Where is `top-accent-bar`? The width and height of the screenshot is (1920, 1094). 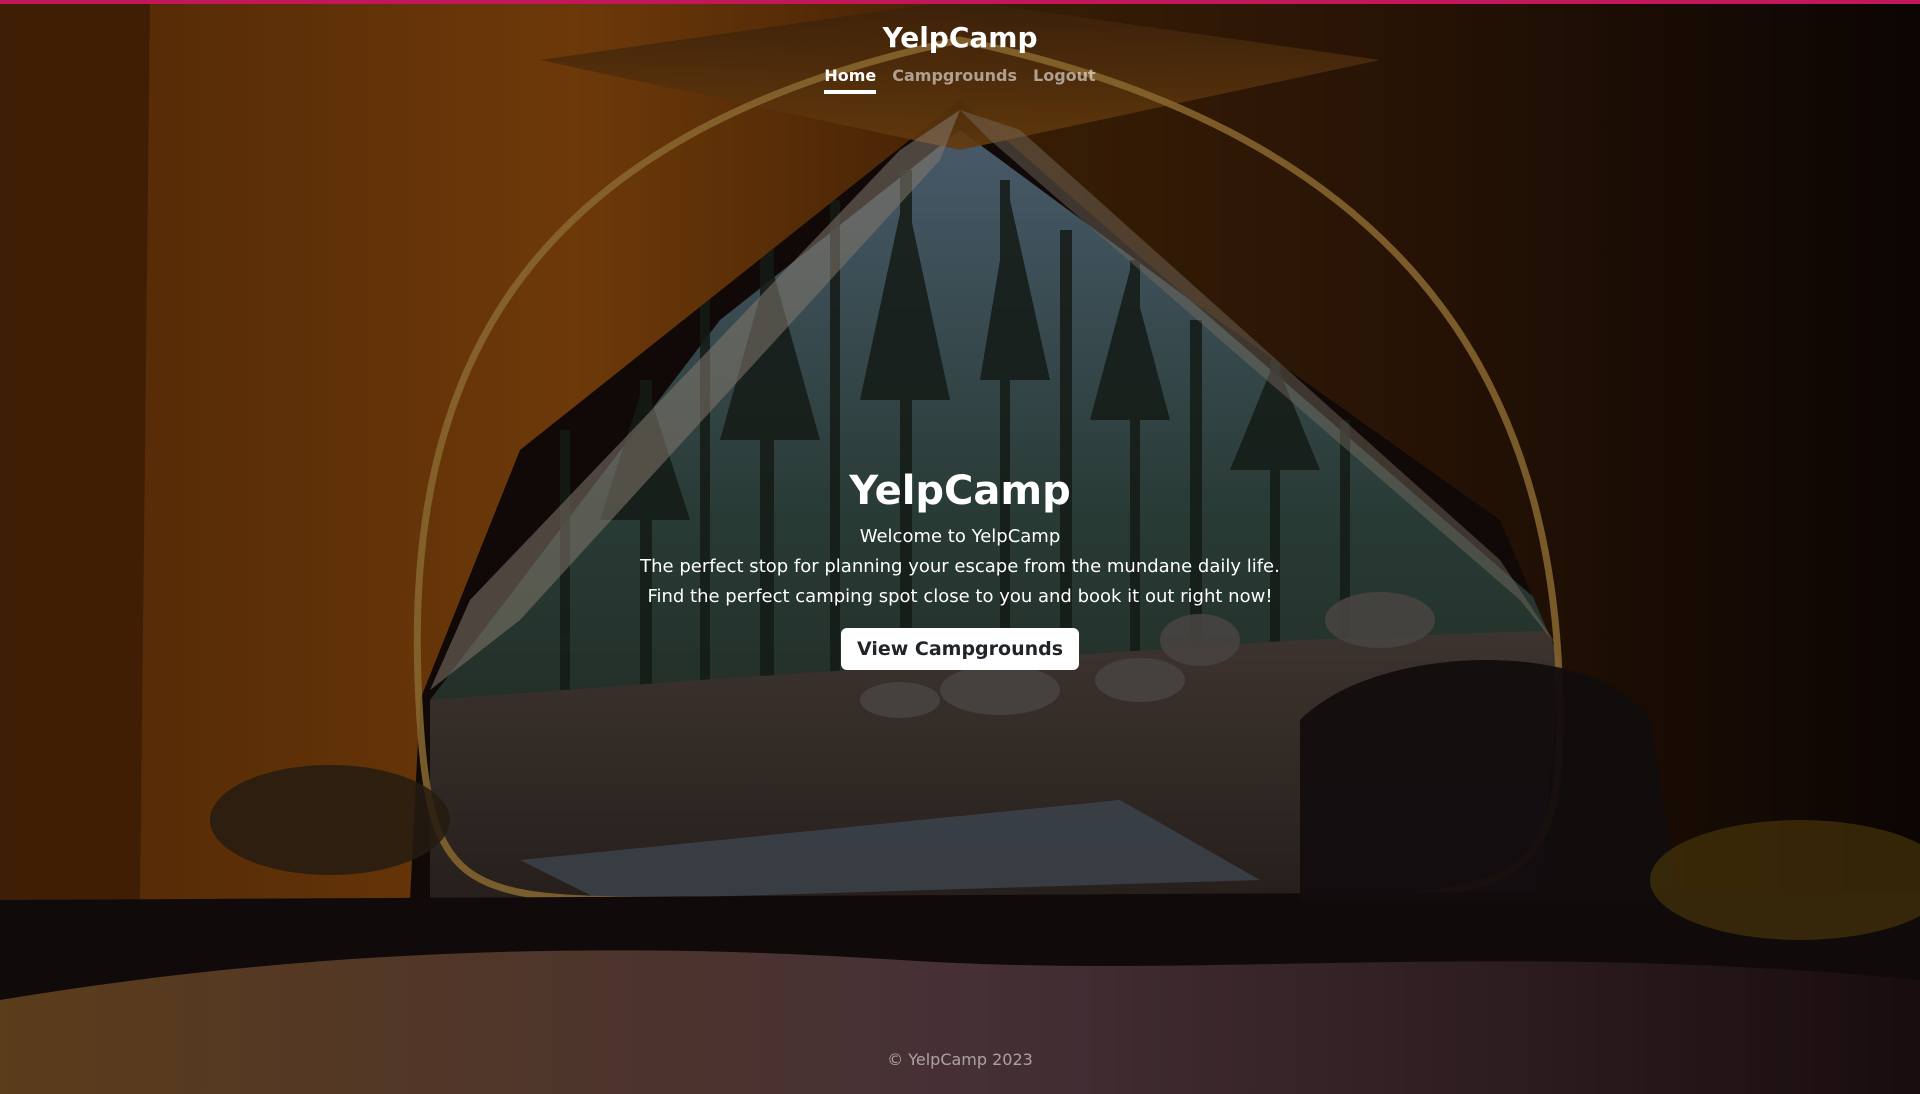
top-accent-bar is located at coordinates (960, 2).